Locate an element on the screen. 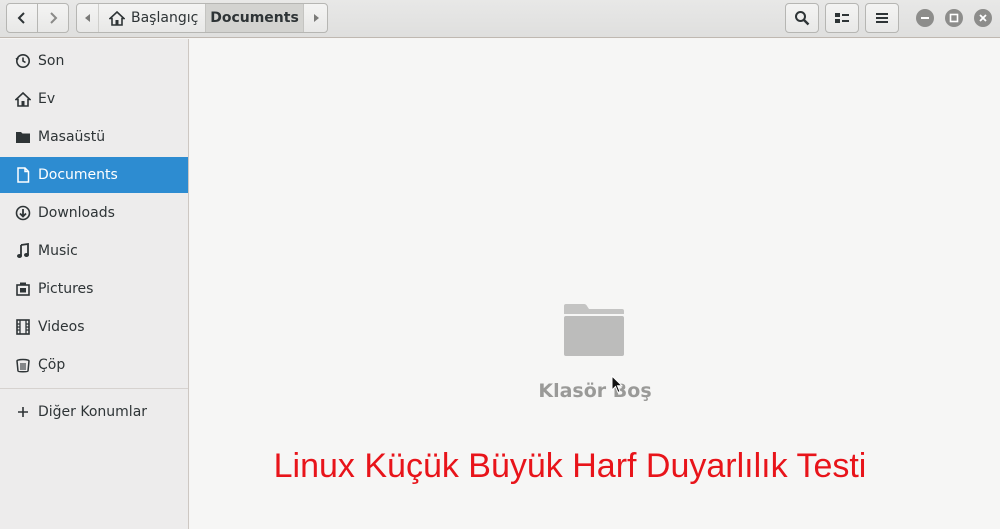  mouse-cursor-icon is located at coordinates (617, 384).